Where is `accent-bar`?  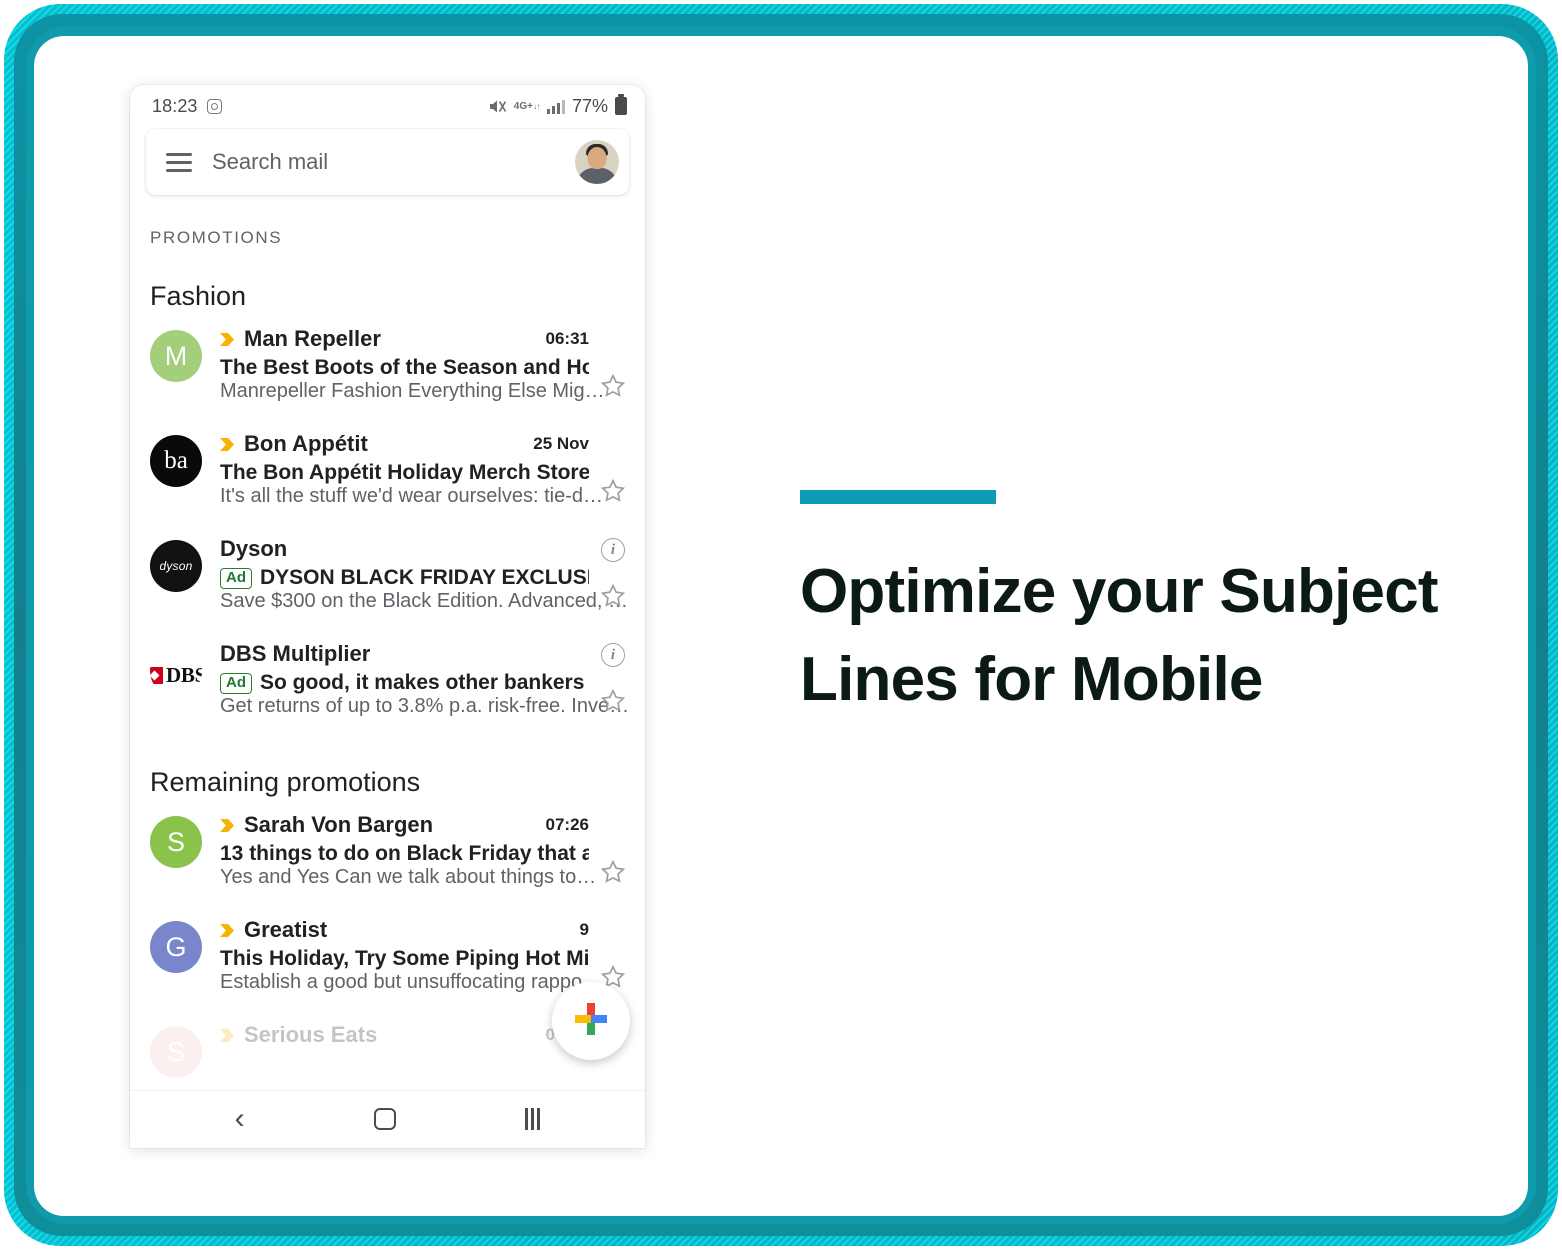 accent-bar is located at coordinates (898, 497).